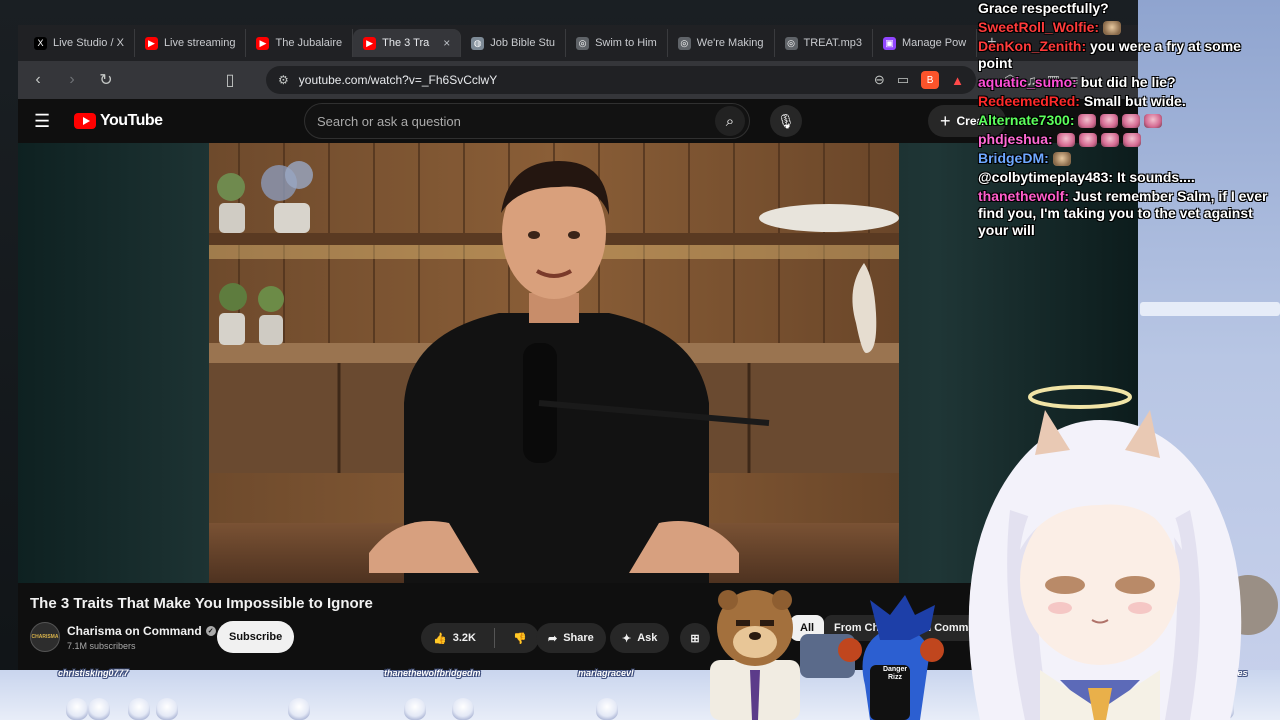 The image size is (1280, 720). What do you see at coordinates (256, 637) in the screenshot?
I see `subscribe-button: Subscribe` at bounding box center [256, 637].